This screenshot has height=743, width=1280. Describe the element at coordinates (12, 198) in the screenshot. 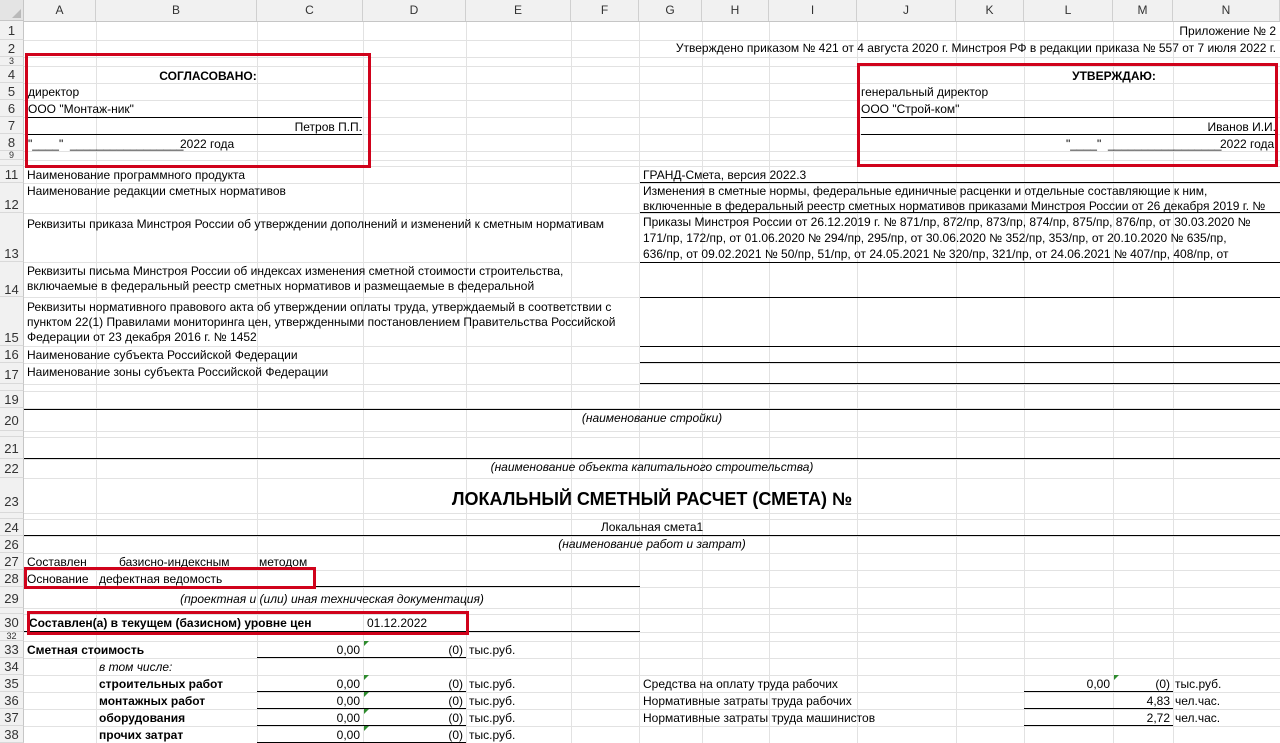

I see `row-header: 12` at that location.